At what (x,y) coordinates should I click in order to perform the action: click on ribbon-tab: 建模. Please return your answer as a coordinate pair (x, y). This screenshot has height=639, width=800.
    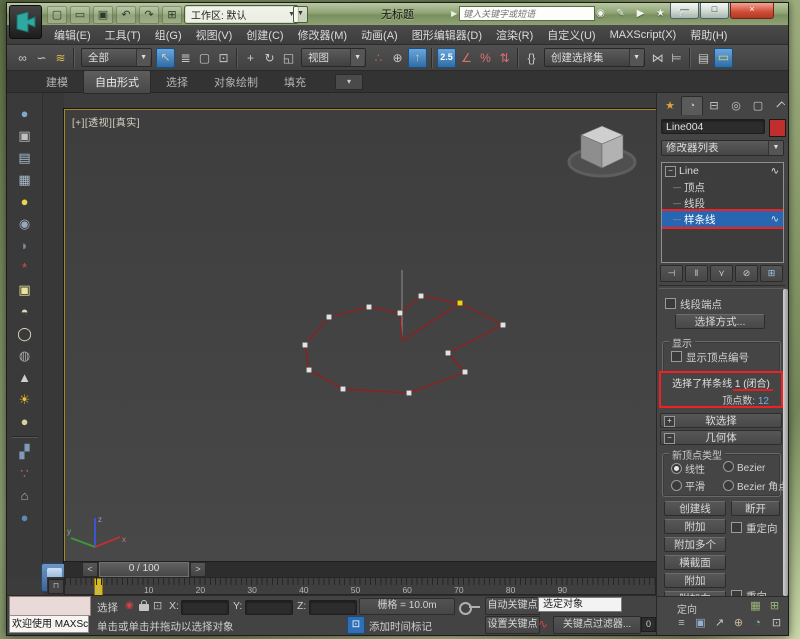
    Looking at the image, I should click on (57, 82).